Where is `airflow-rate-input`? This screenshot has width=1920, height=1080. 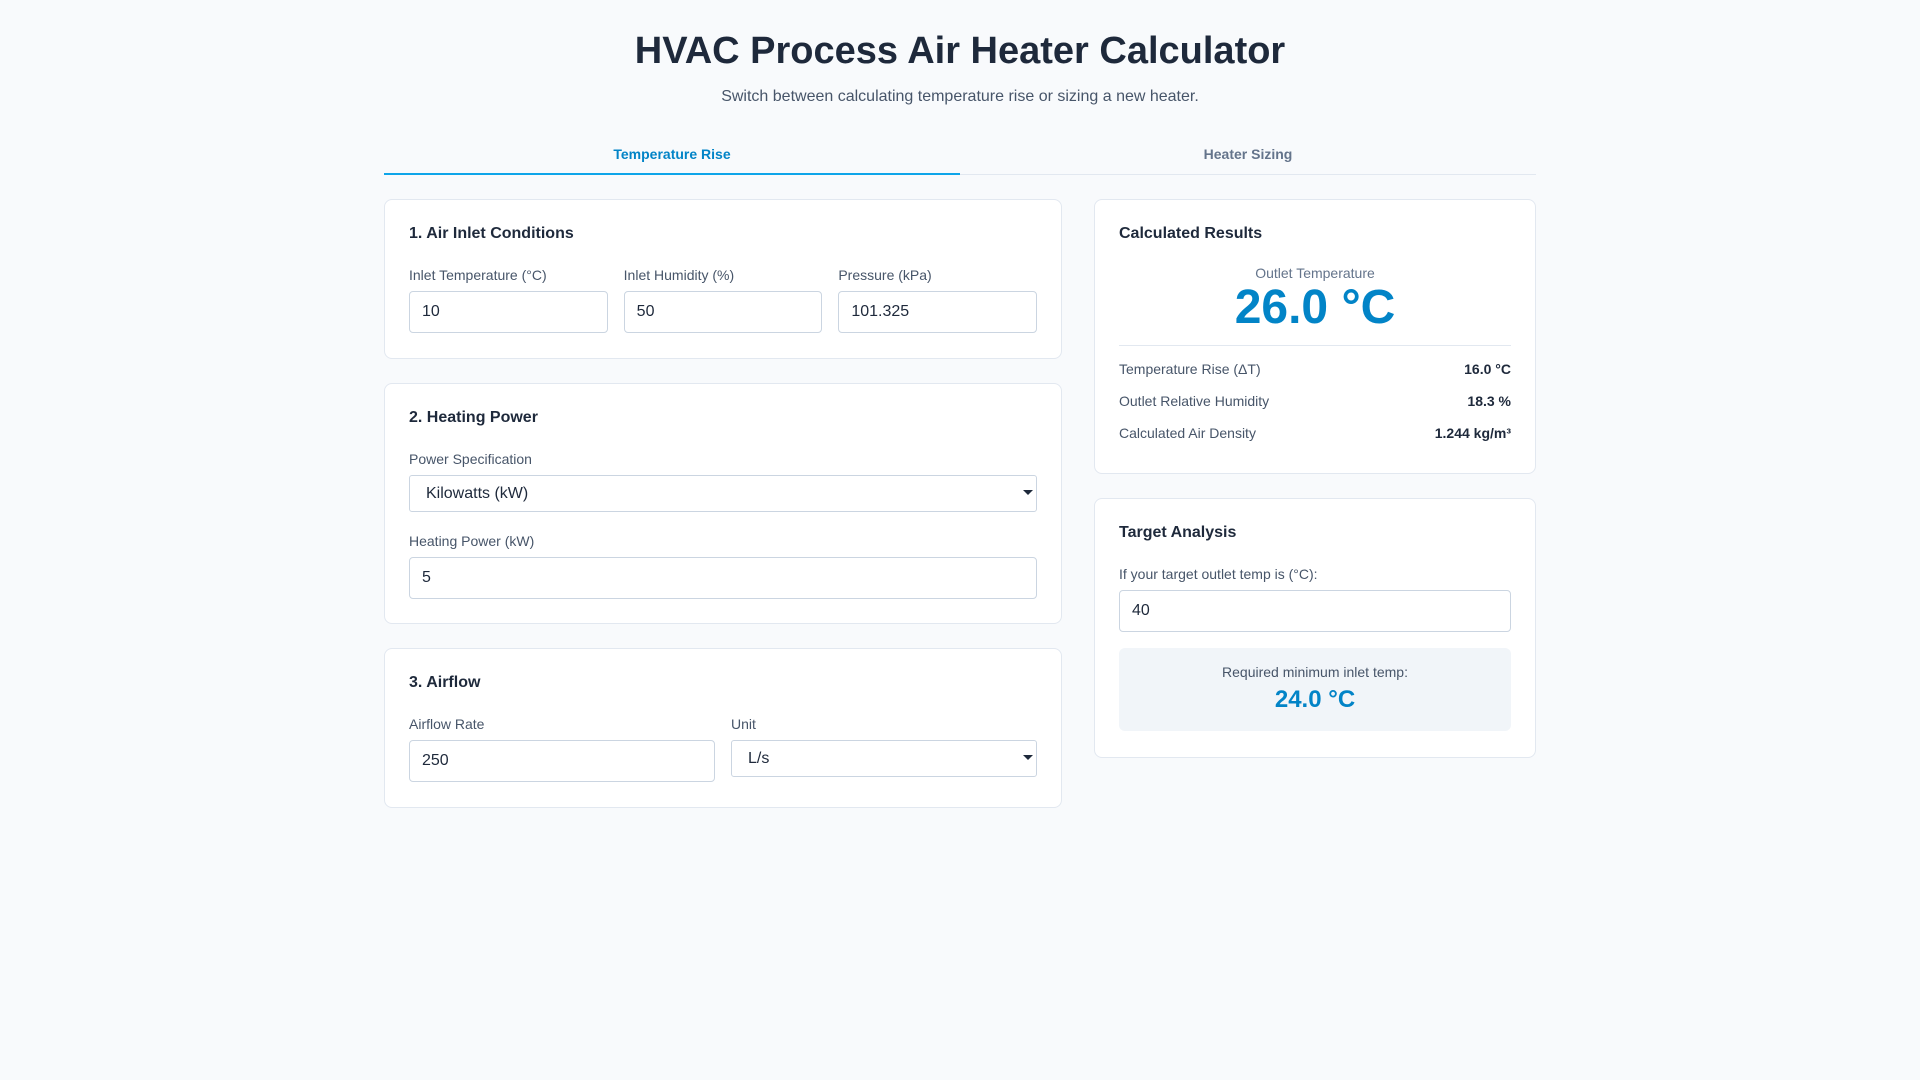
airflow-rate-input is located at coordinates (562, 761).